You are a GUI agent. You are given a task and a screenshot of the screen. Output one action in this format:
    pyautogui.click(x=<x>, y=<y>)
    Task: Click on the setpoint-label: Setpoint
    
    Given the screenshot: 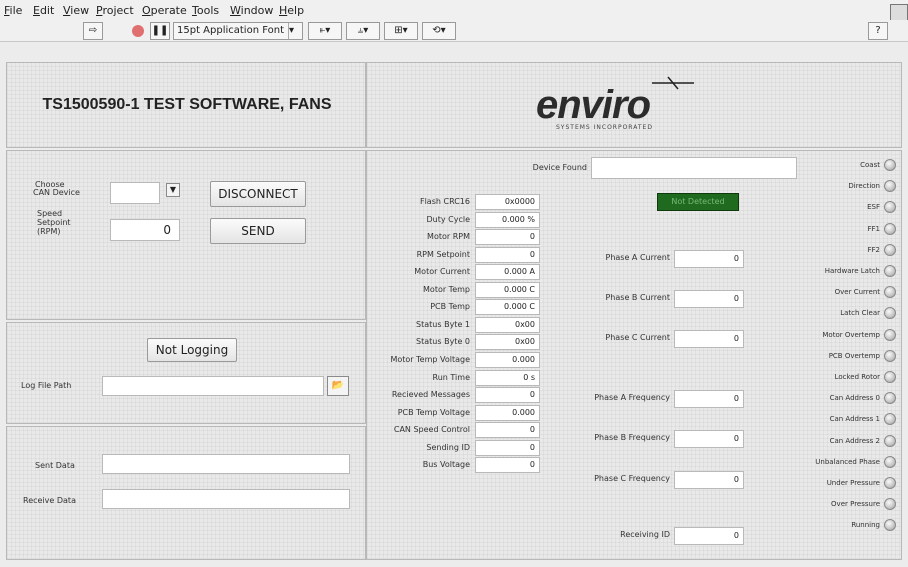 What is the action you would take?
    pyautogui.click(x=54, y=222)
    